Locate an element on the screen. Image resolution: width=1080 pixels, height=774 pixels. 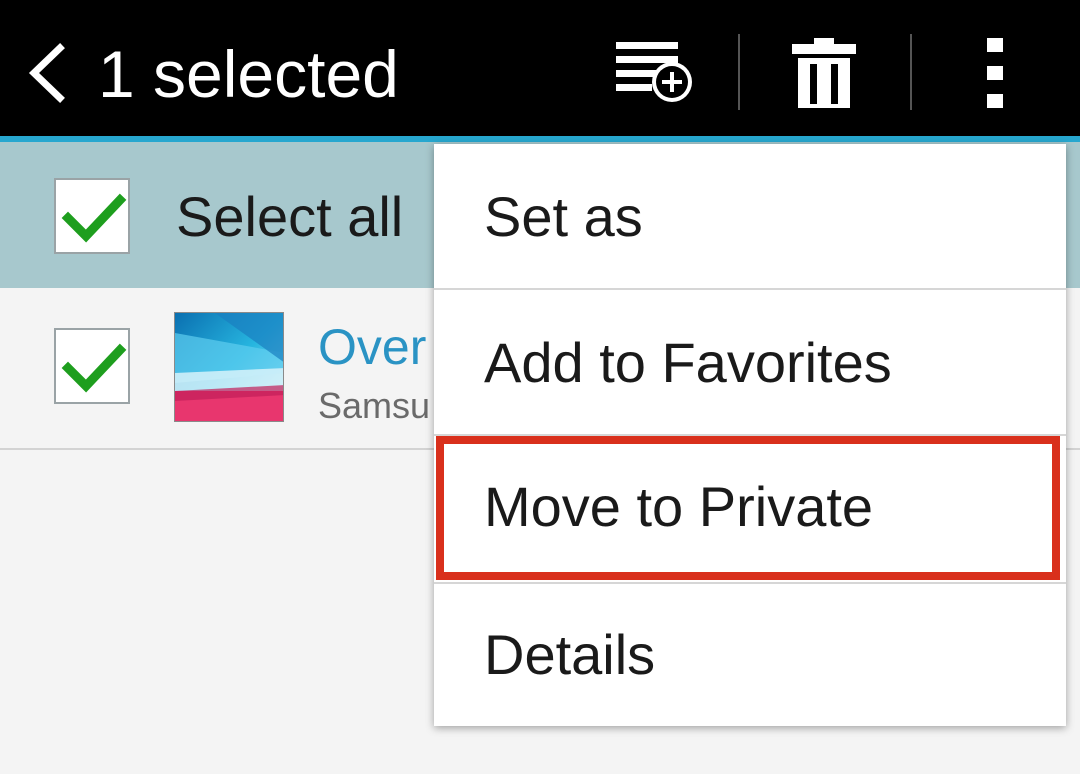
chevron-left-icon is located at coordinates (46, 73).